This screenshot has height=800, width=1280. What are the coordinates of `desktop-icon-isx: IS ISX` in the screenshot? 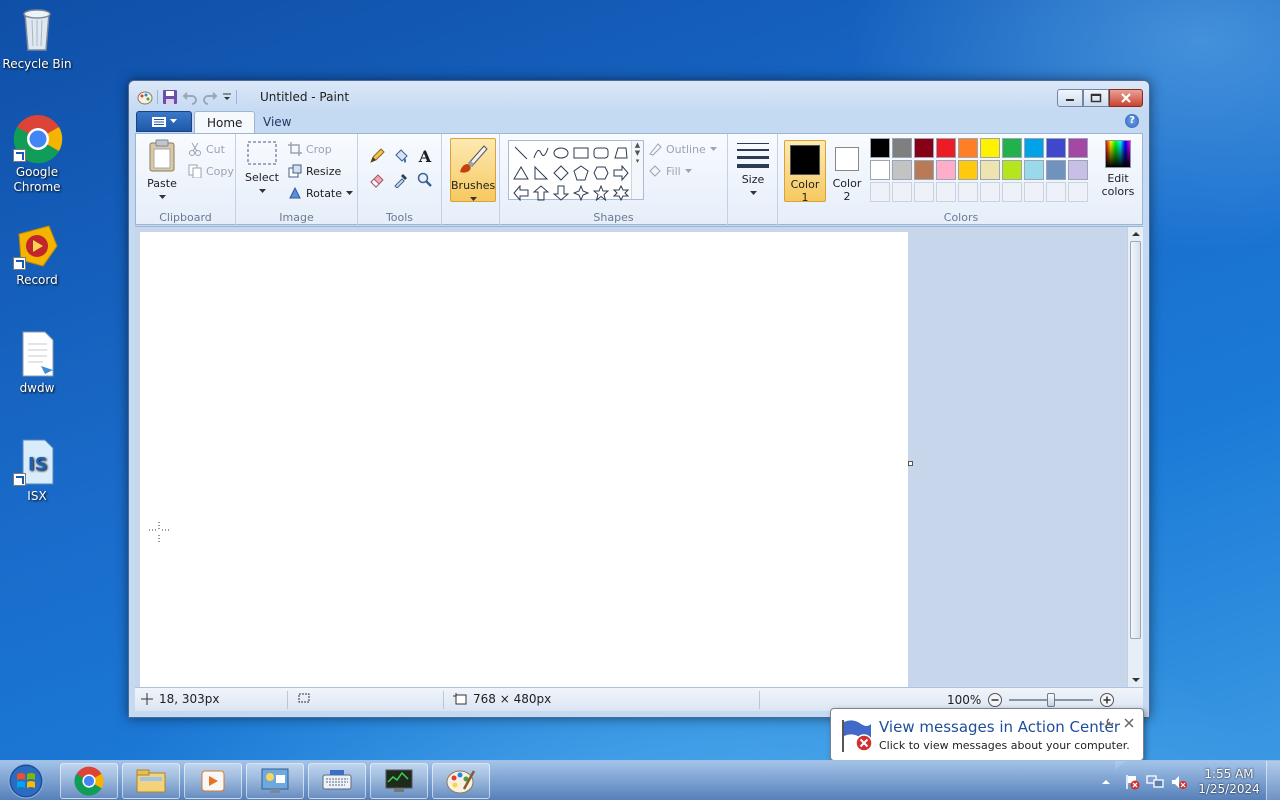 It's located at (37, 471).